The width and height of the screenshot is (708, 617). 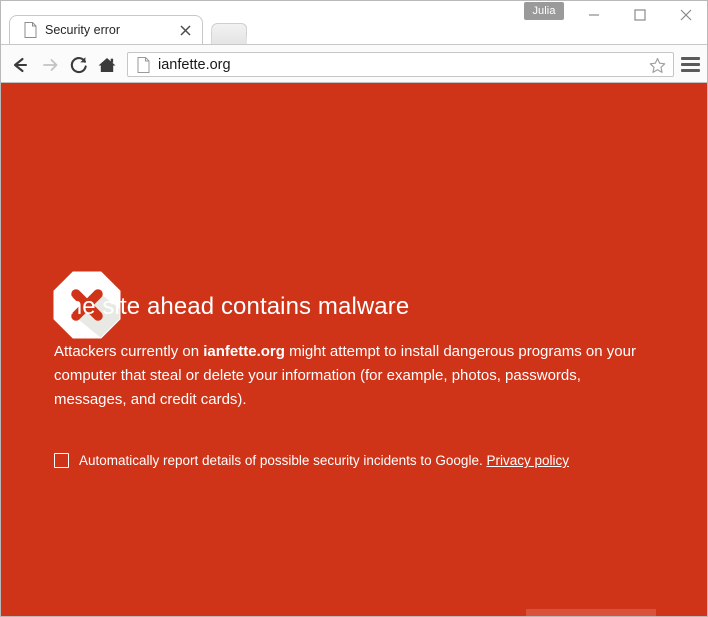 I want to click on tab-security-error: Security error, so click(x=106, y=29).